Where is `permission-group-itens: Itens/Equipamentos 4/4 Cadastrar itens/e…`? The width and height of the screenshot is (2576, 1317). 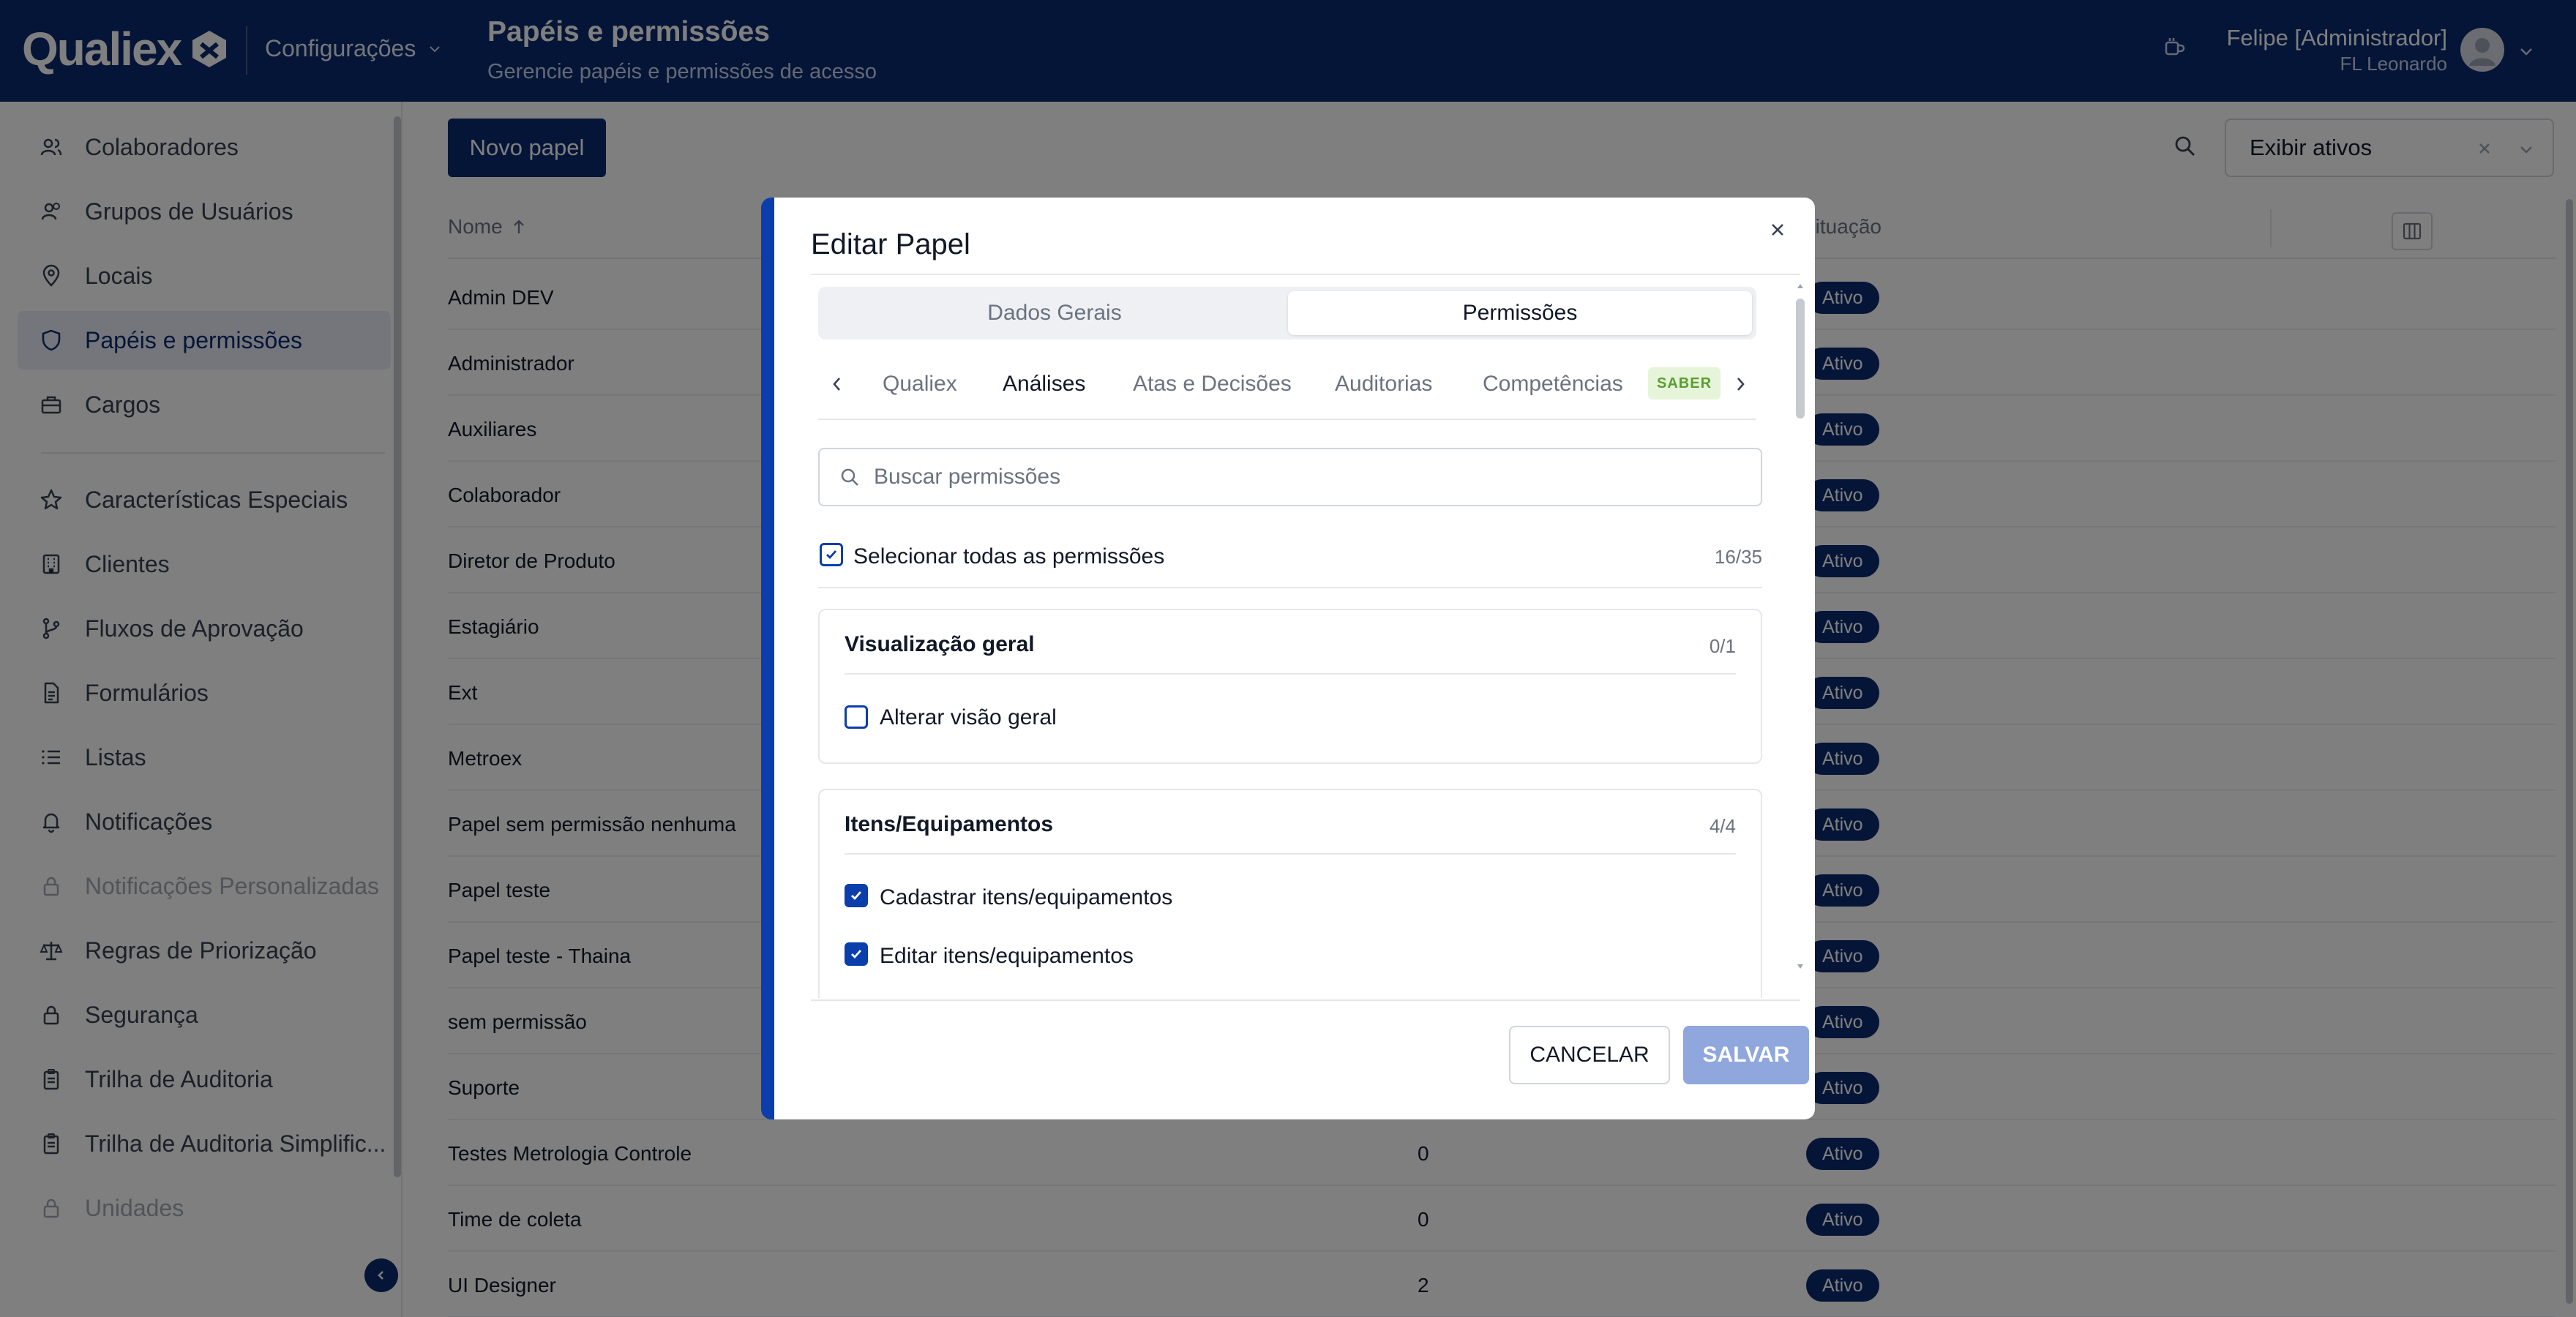
permission-group-itens: Itens/Equipamentos 4/4 Cadastrar itens/e… is located at coordinates (1290, 893).